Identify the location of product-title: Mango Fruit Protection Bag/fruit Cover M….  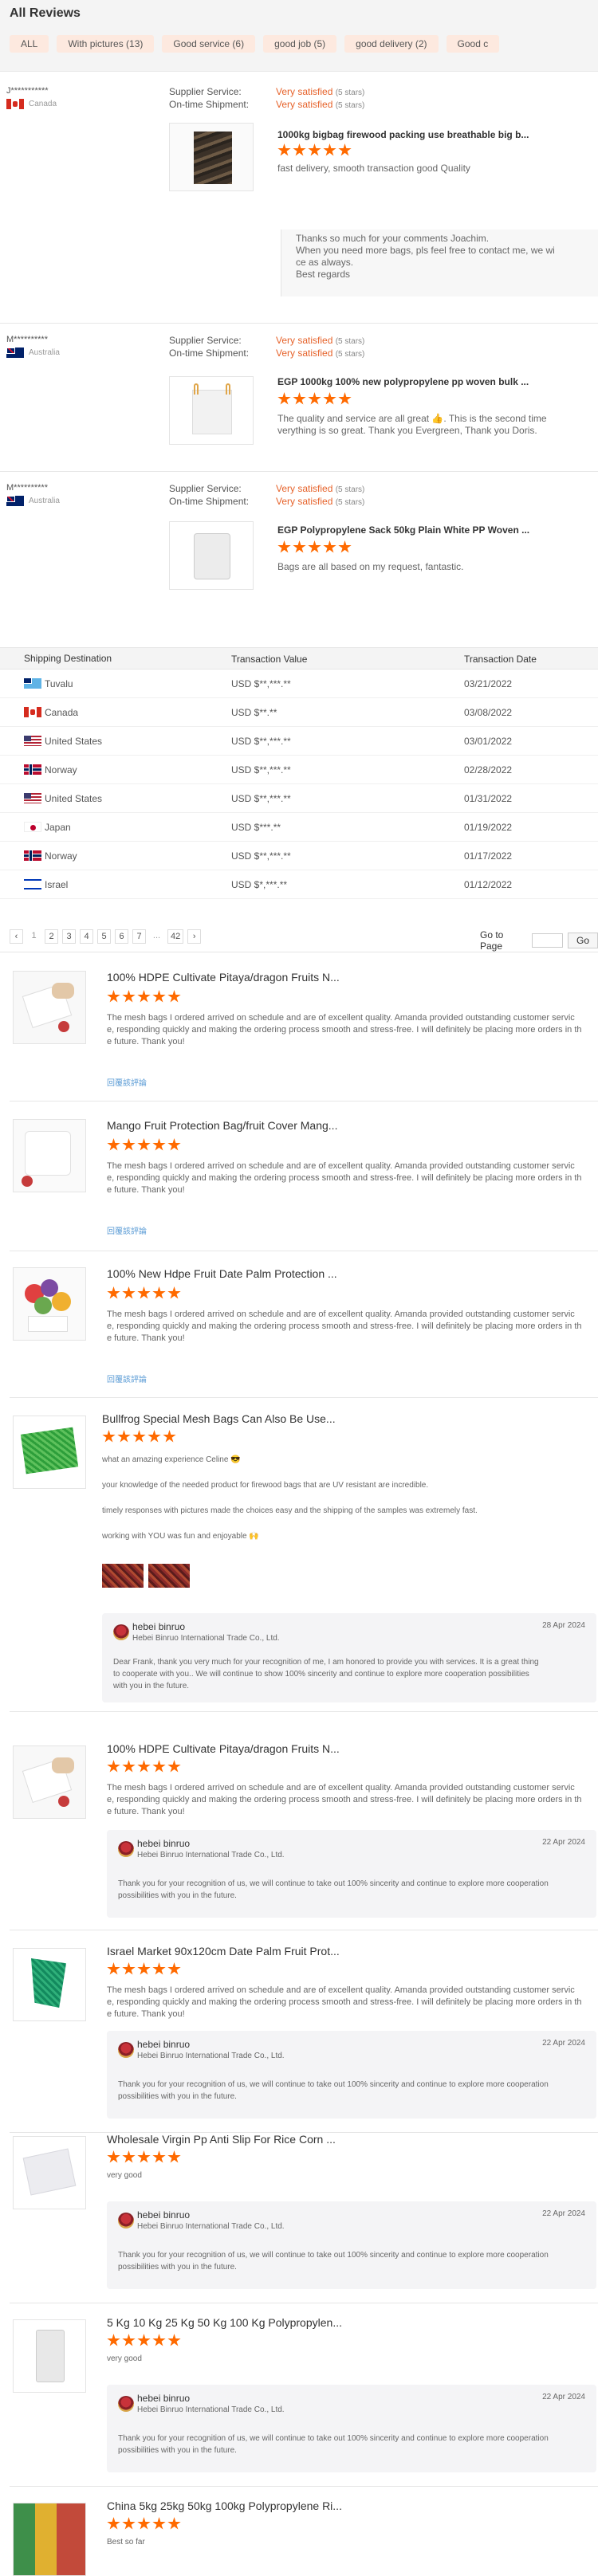
(222, 1125).